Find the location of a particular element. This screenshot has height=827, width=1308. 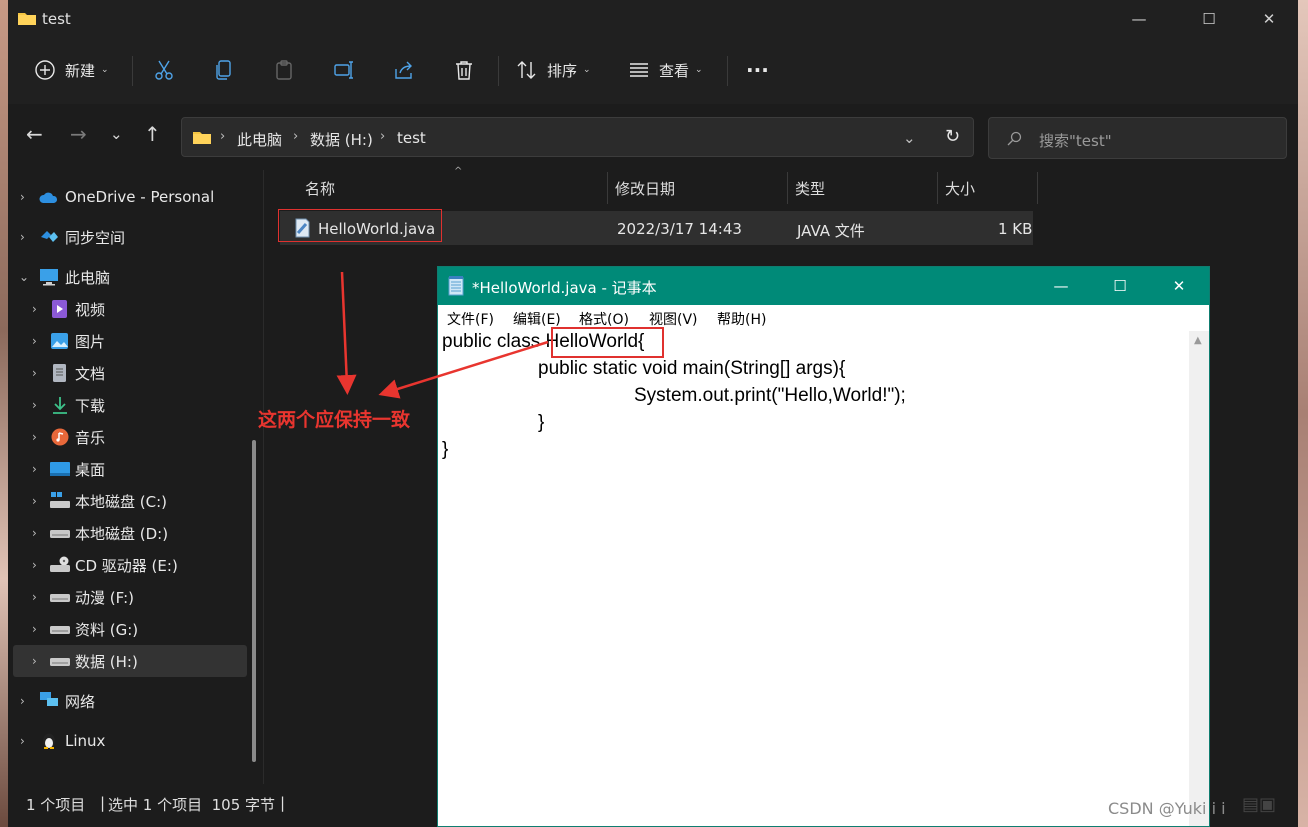

sidebar-item-documents: › 文档 is located at coordinates (125, 373).